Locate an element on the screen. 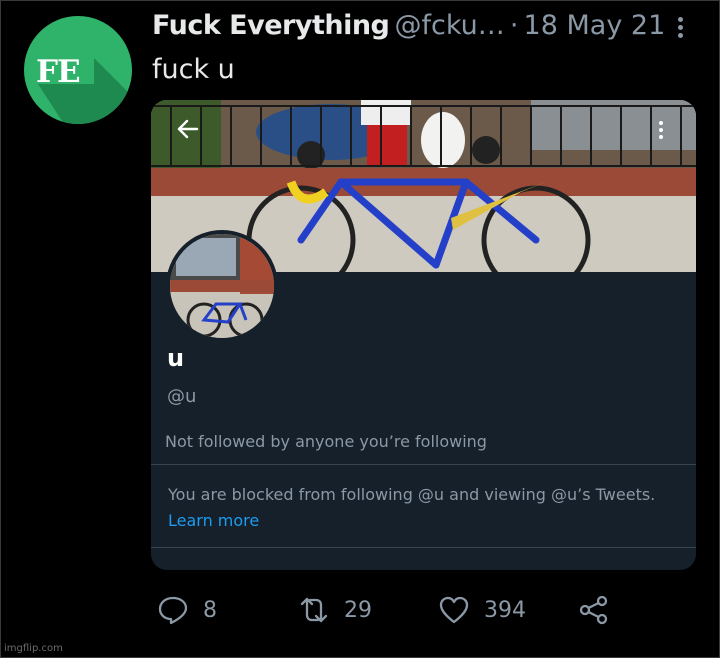 This screenshot has width=720, height=658. share-icon is located at coordinates (593, 610).